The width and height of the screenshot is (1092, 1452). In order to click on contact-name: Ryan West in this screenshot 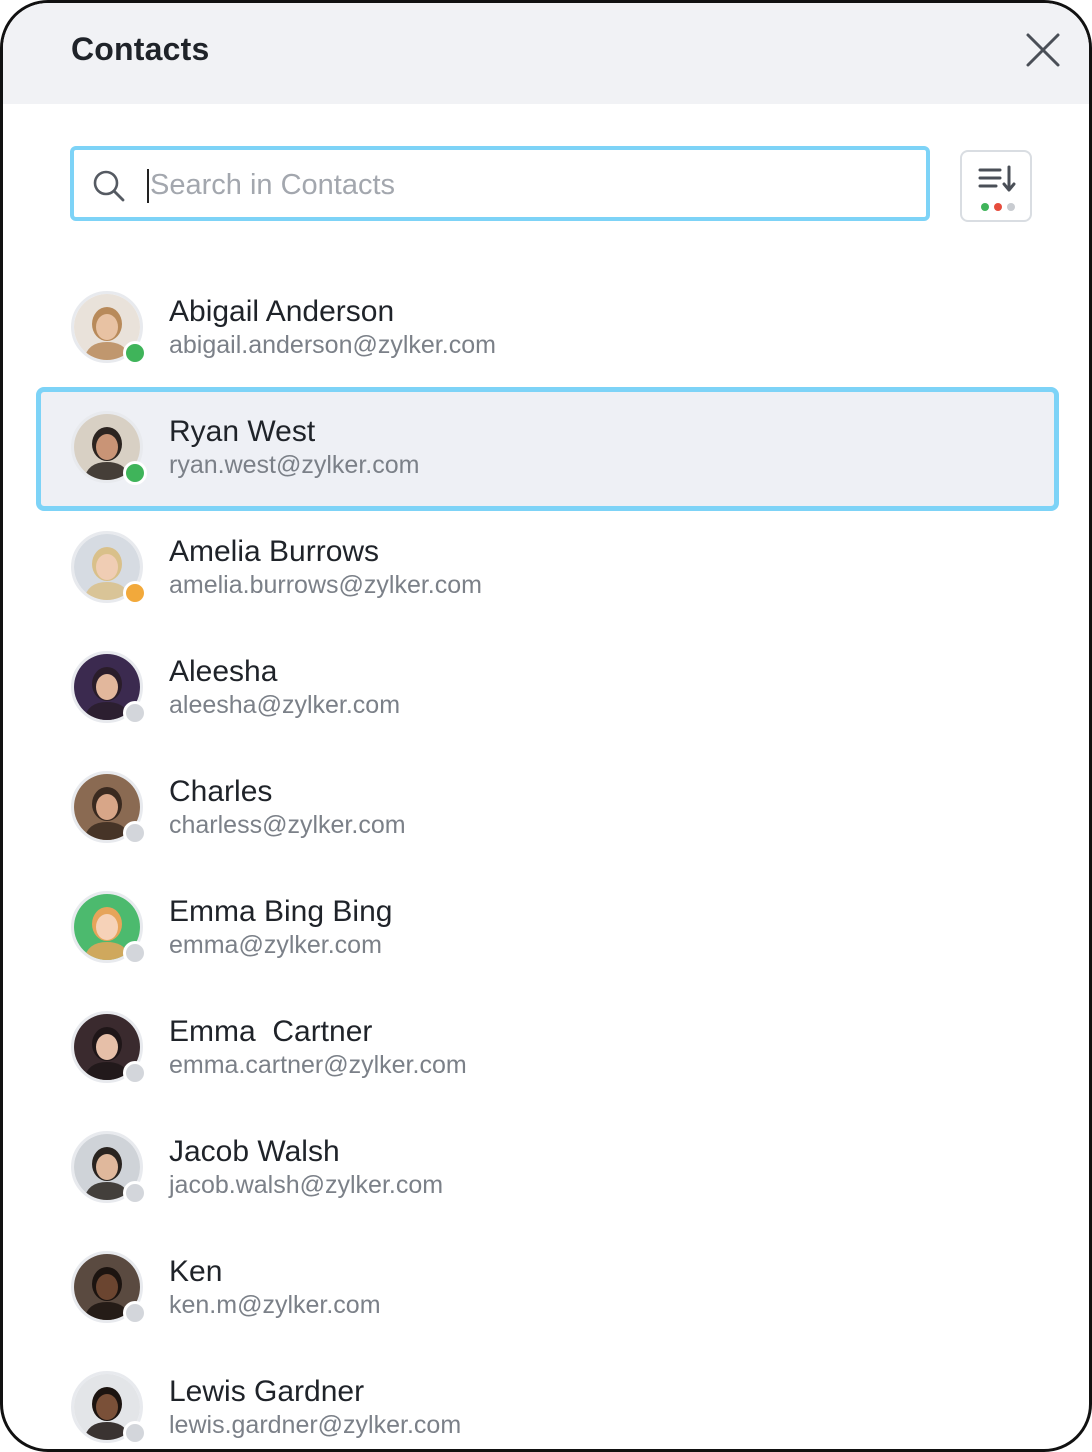, I will do `click(242, 431)`.